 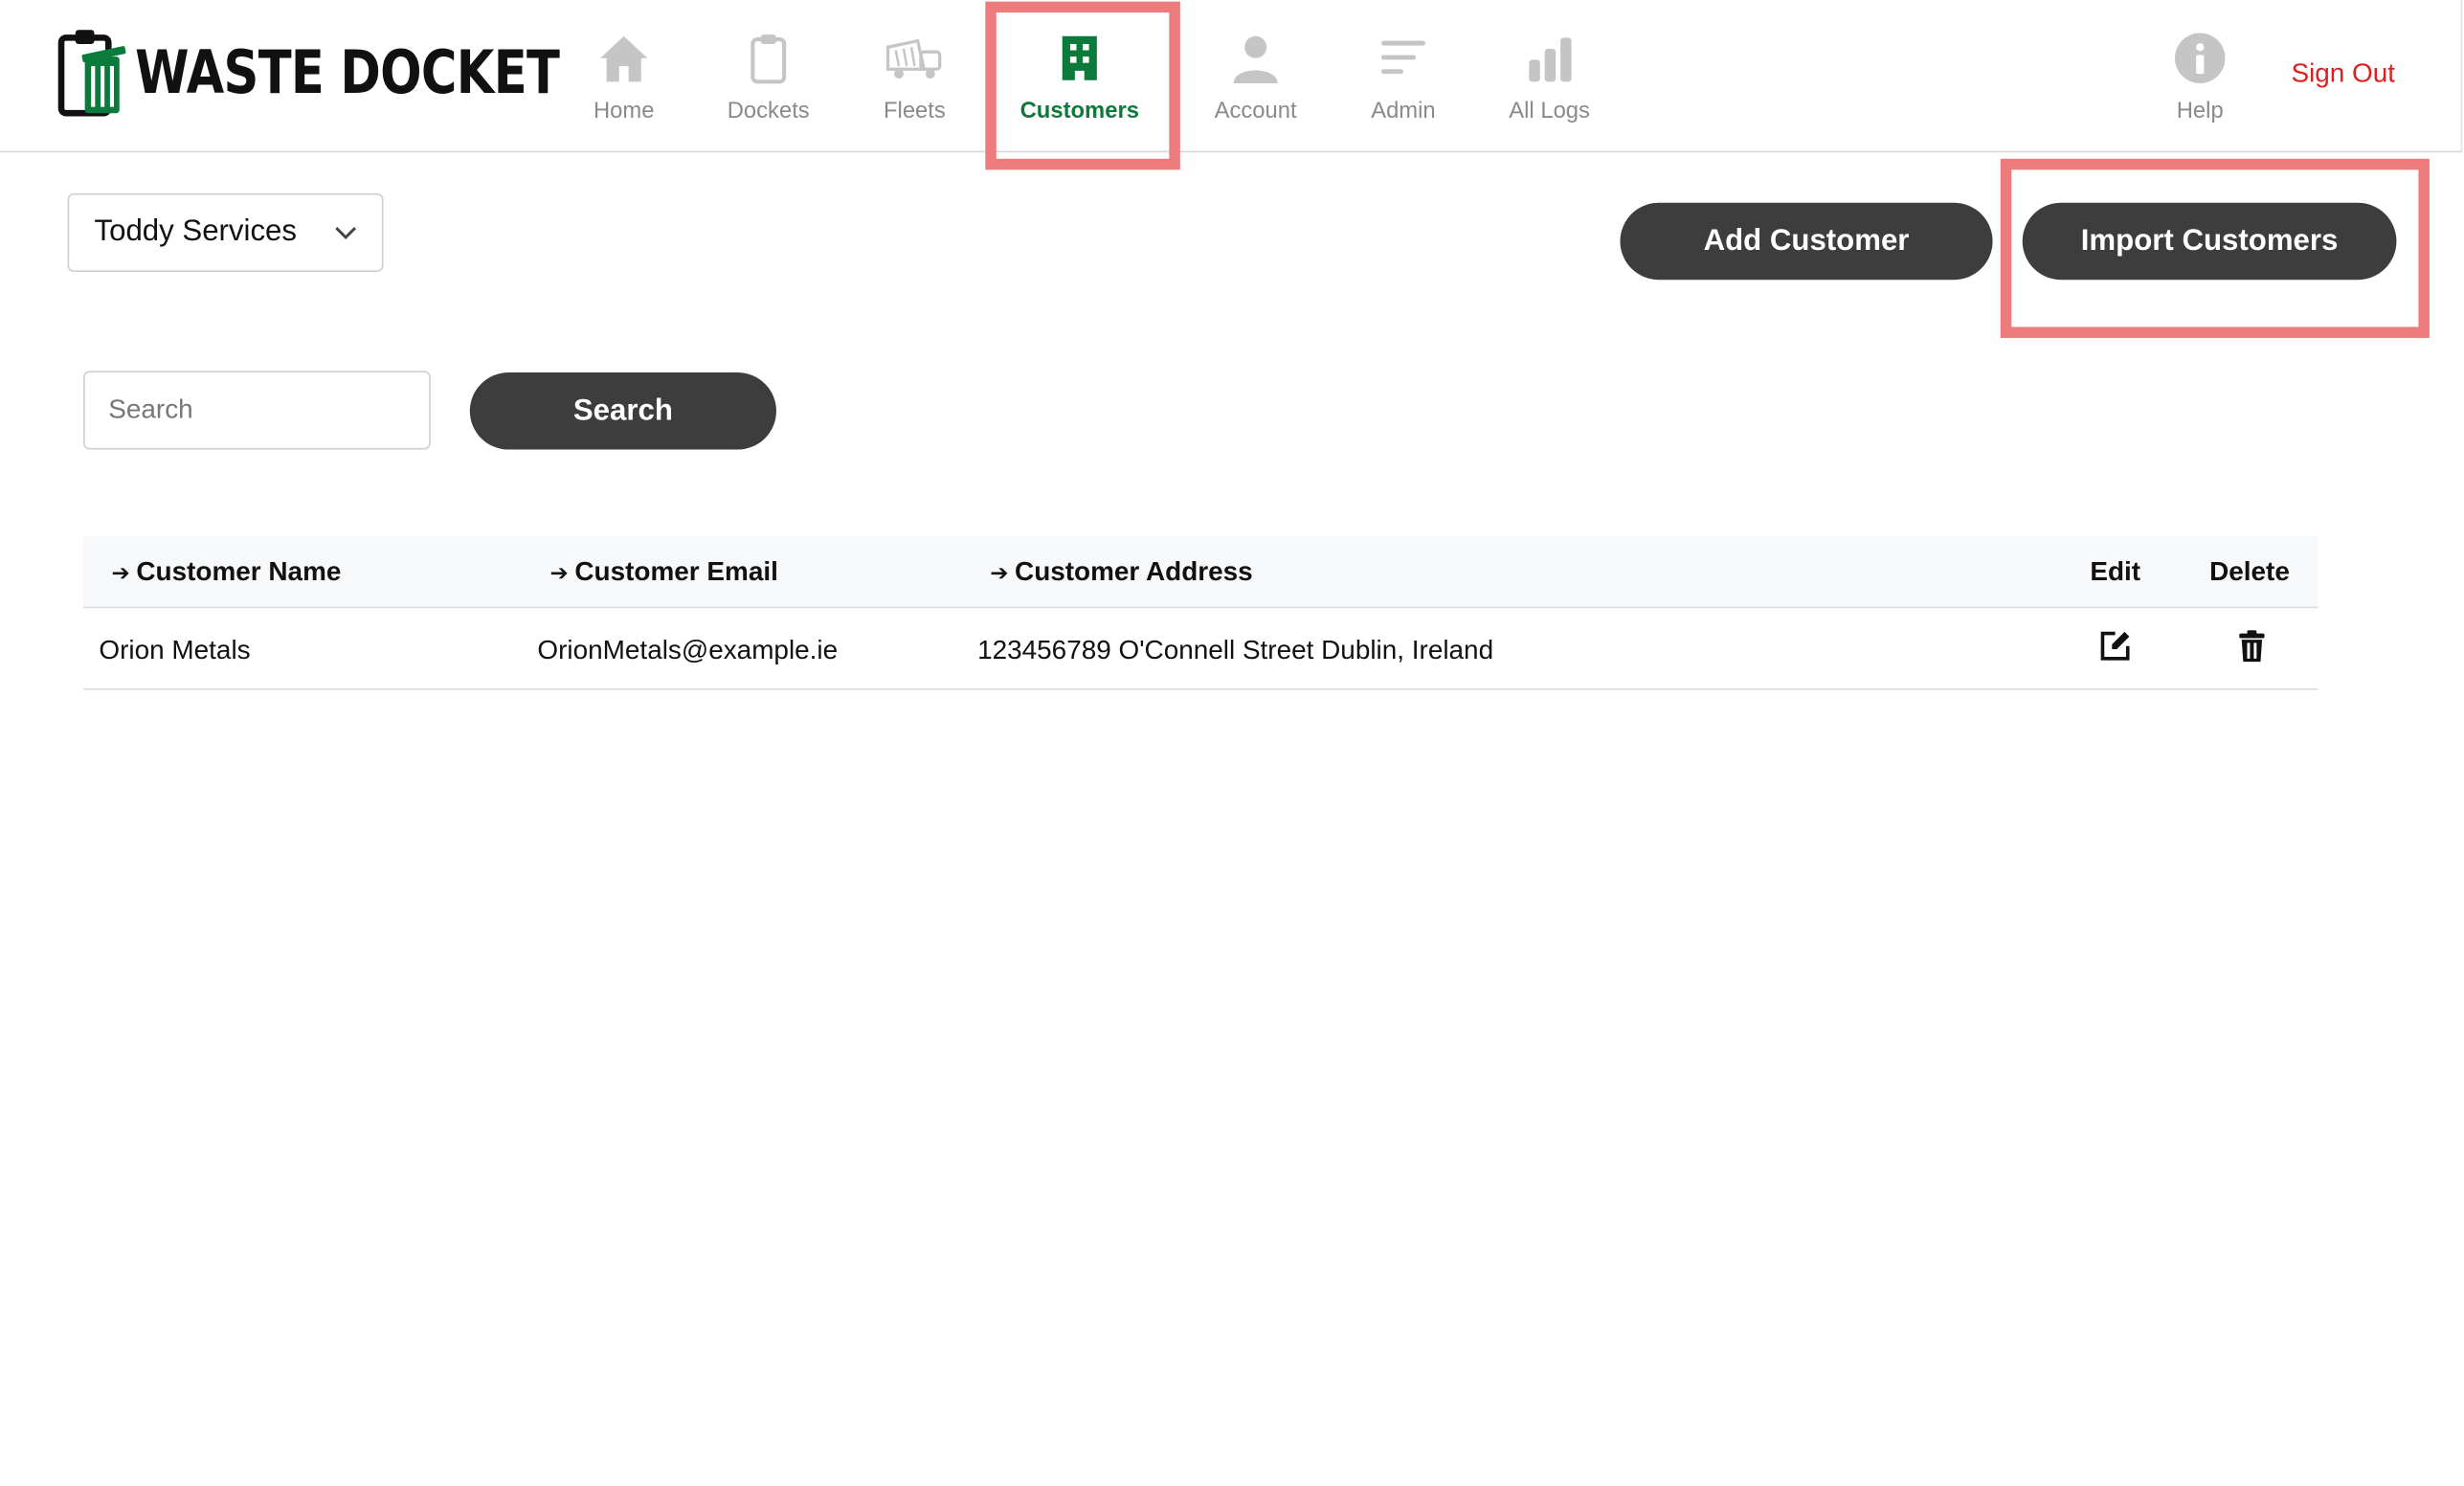 I want to click on company-select: Toddy Services, so click(x=226, y=232).